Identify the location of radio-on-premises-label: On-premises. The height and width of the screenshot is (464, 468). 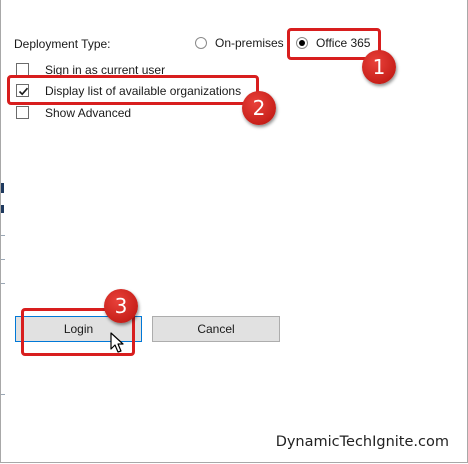
(249, 43).